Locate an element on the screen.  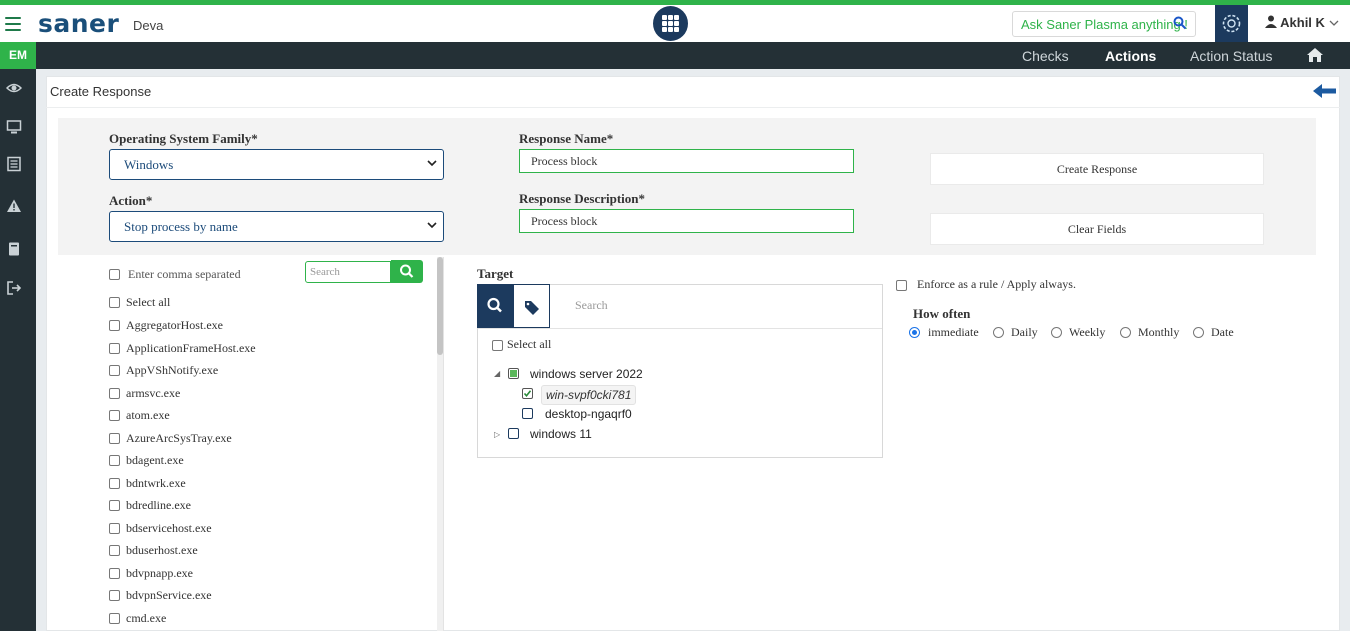
book-icon is located at coordinates (14, 249).